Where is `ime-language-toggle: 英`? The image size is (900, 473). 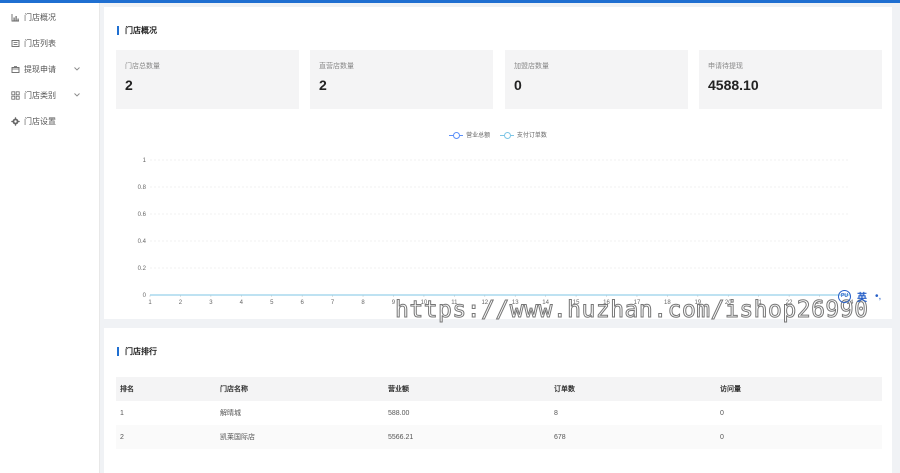
ime-language-toggle: 英 is located at coordinates (862, 296).